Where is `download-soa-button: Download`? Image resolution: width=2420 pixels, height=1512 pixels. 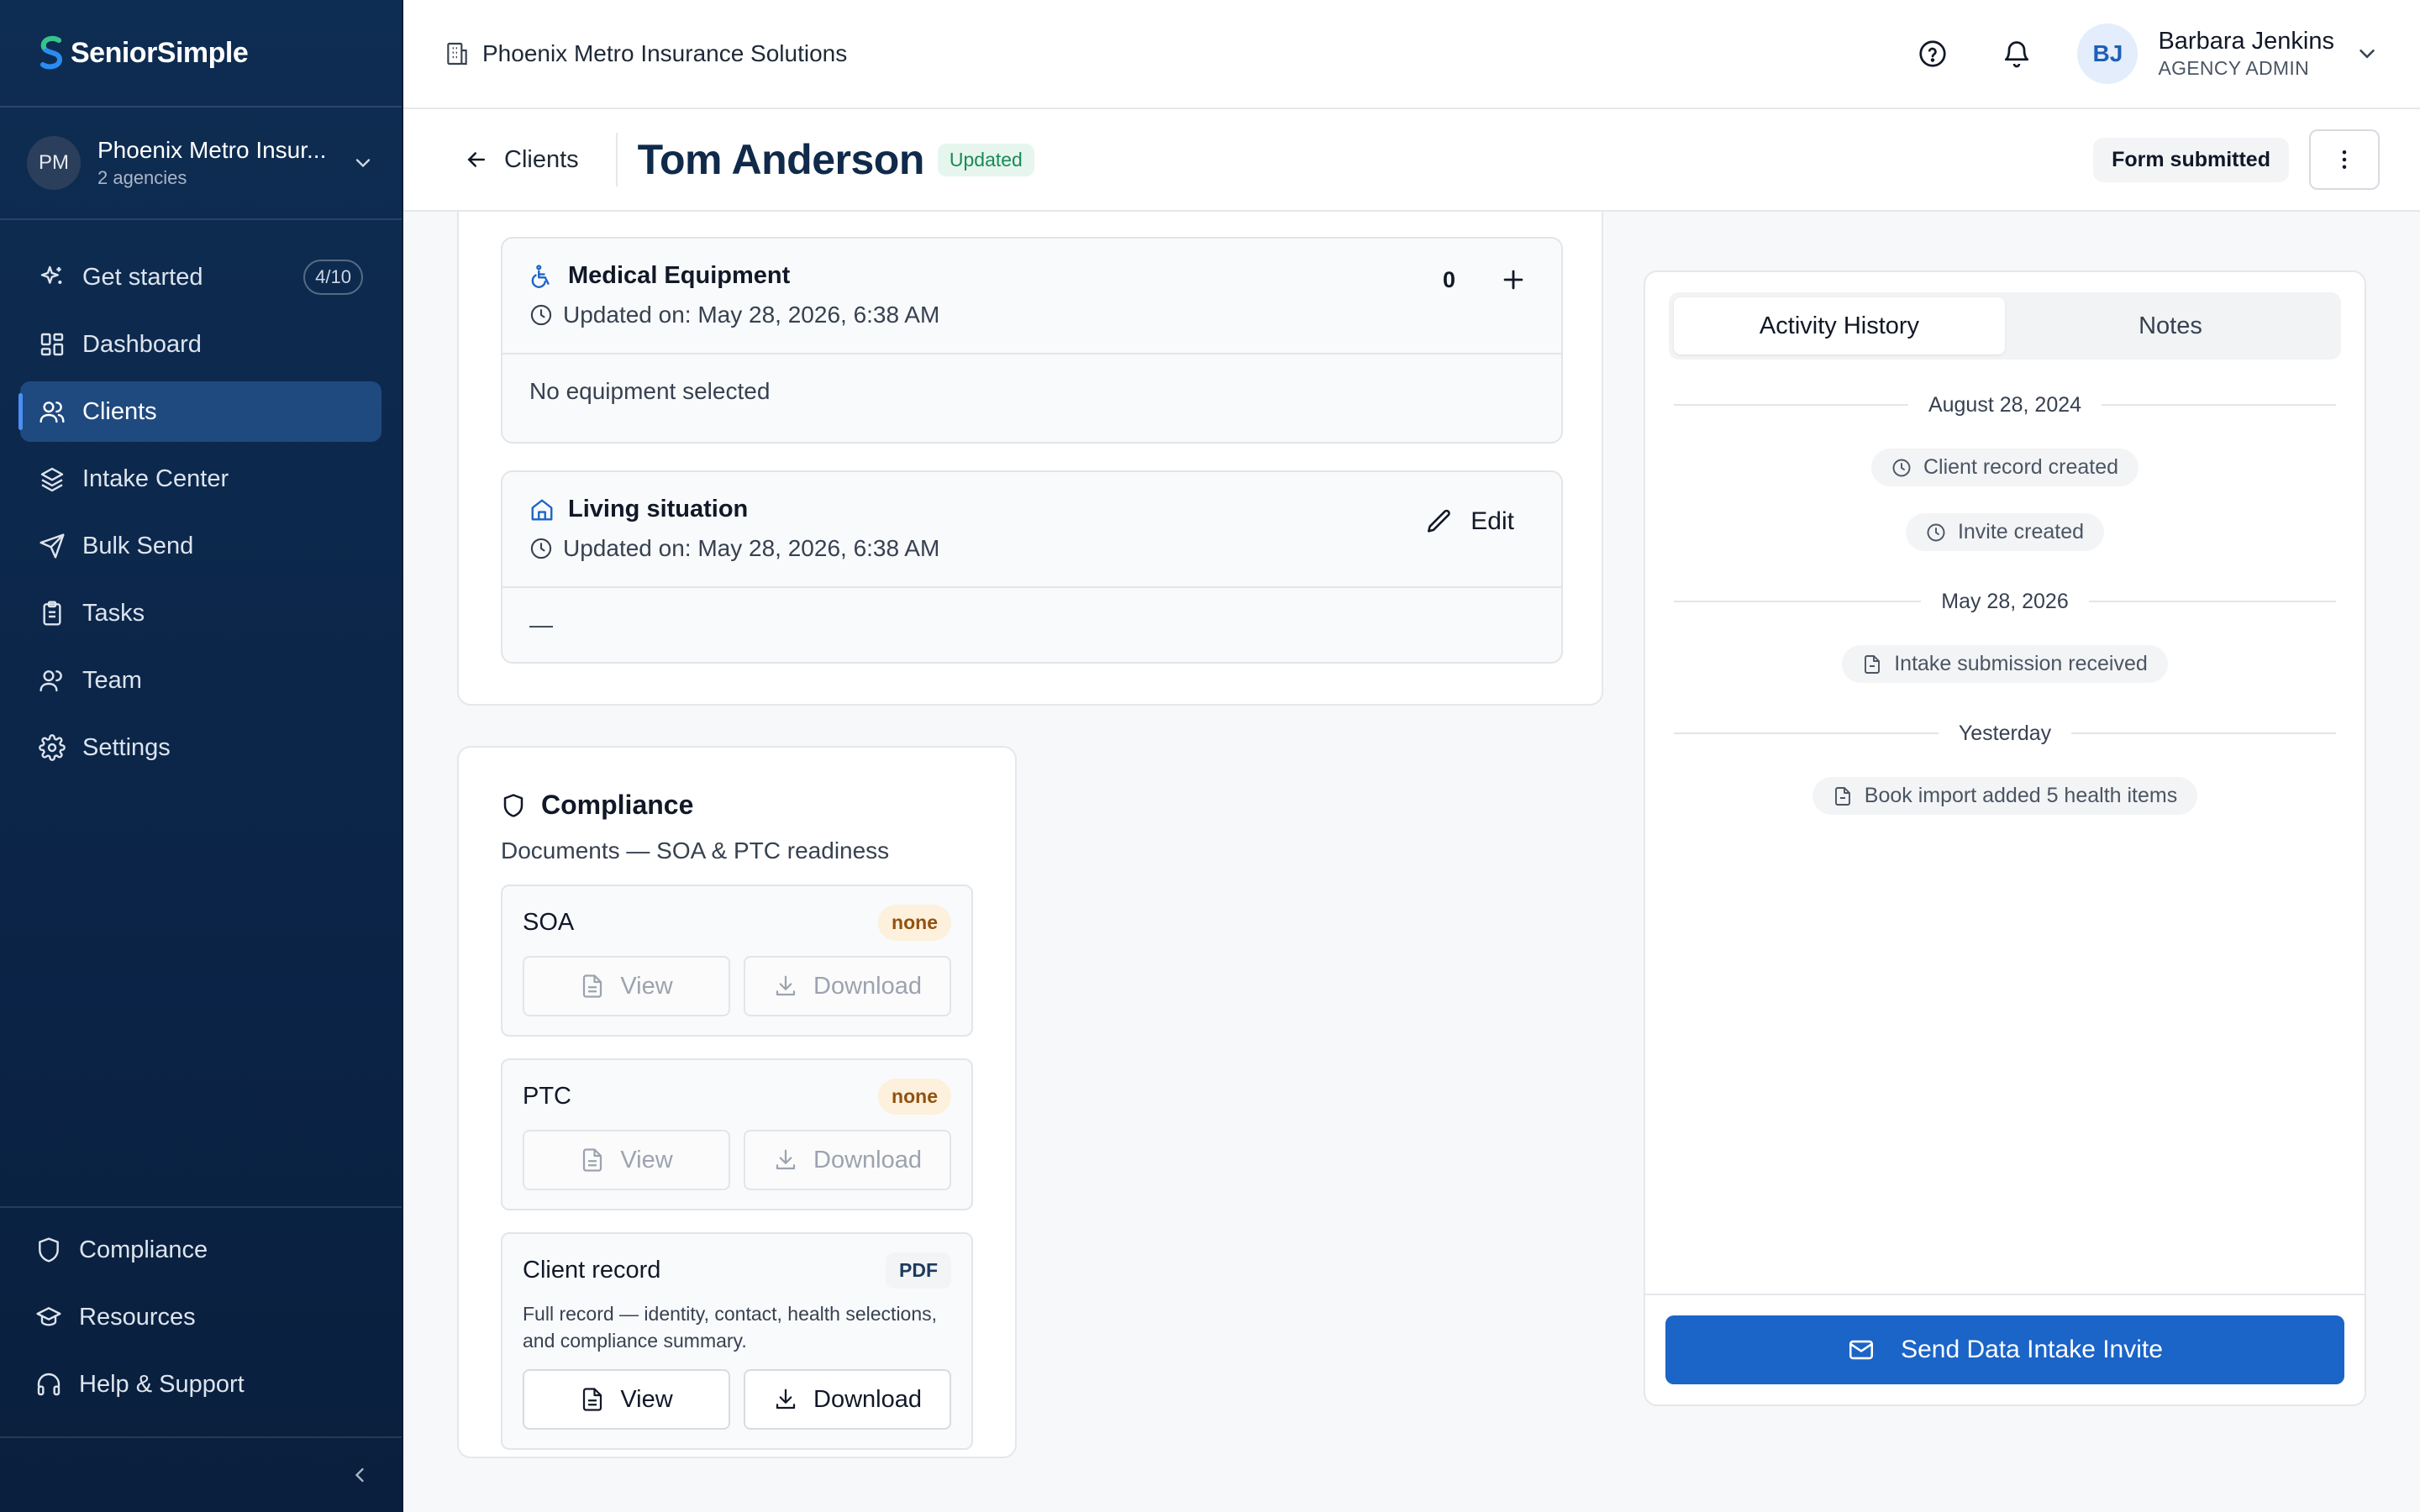
download-soa-button: Download is located at coordinates (847, 986).